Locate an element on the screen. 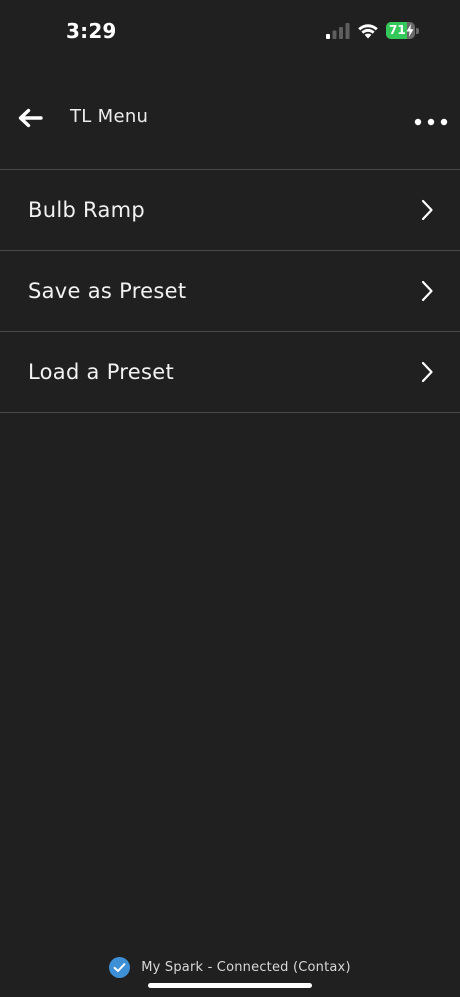  page-title: TL Menu is located at coordinates (109, 116).